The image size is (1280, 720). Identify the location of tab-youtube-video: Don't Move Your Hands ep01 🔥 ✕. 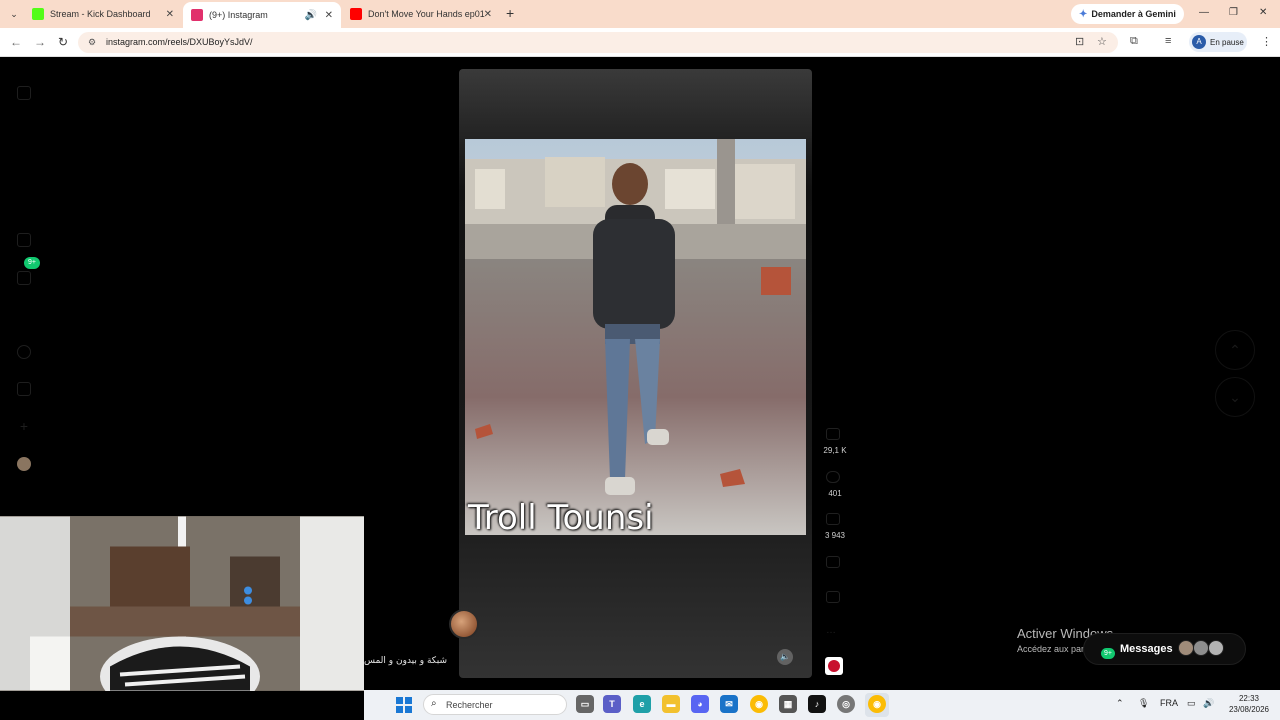
(421, 14).